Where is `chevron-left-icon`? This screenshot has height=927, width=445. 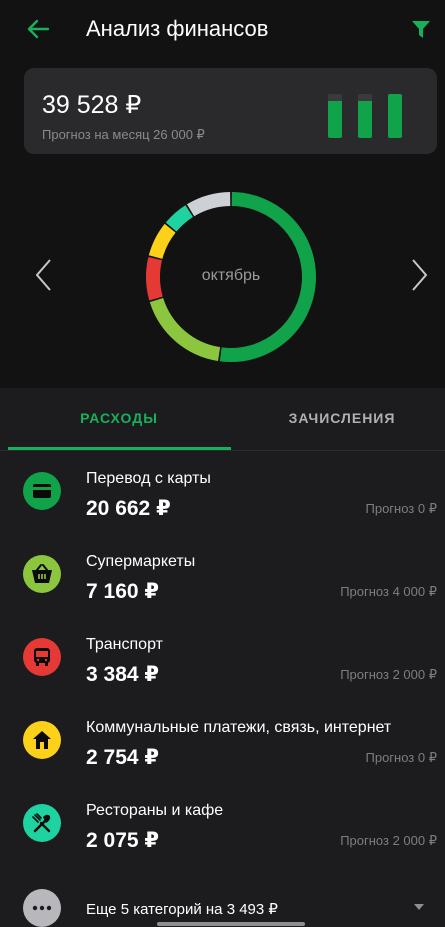 chevron-left-icon is located at coordinates (43, 275).